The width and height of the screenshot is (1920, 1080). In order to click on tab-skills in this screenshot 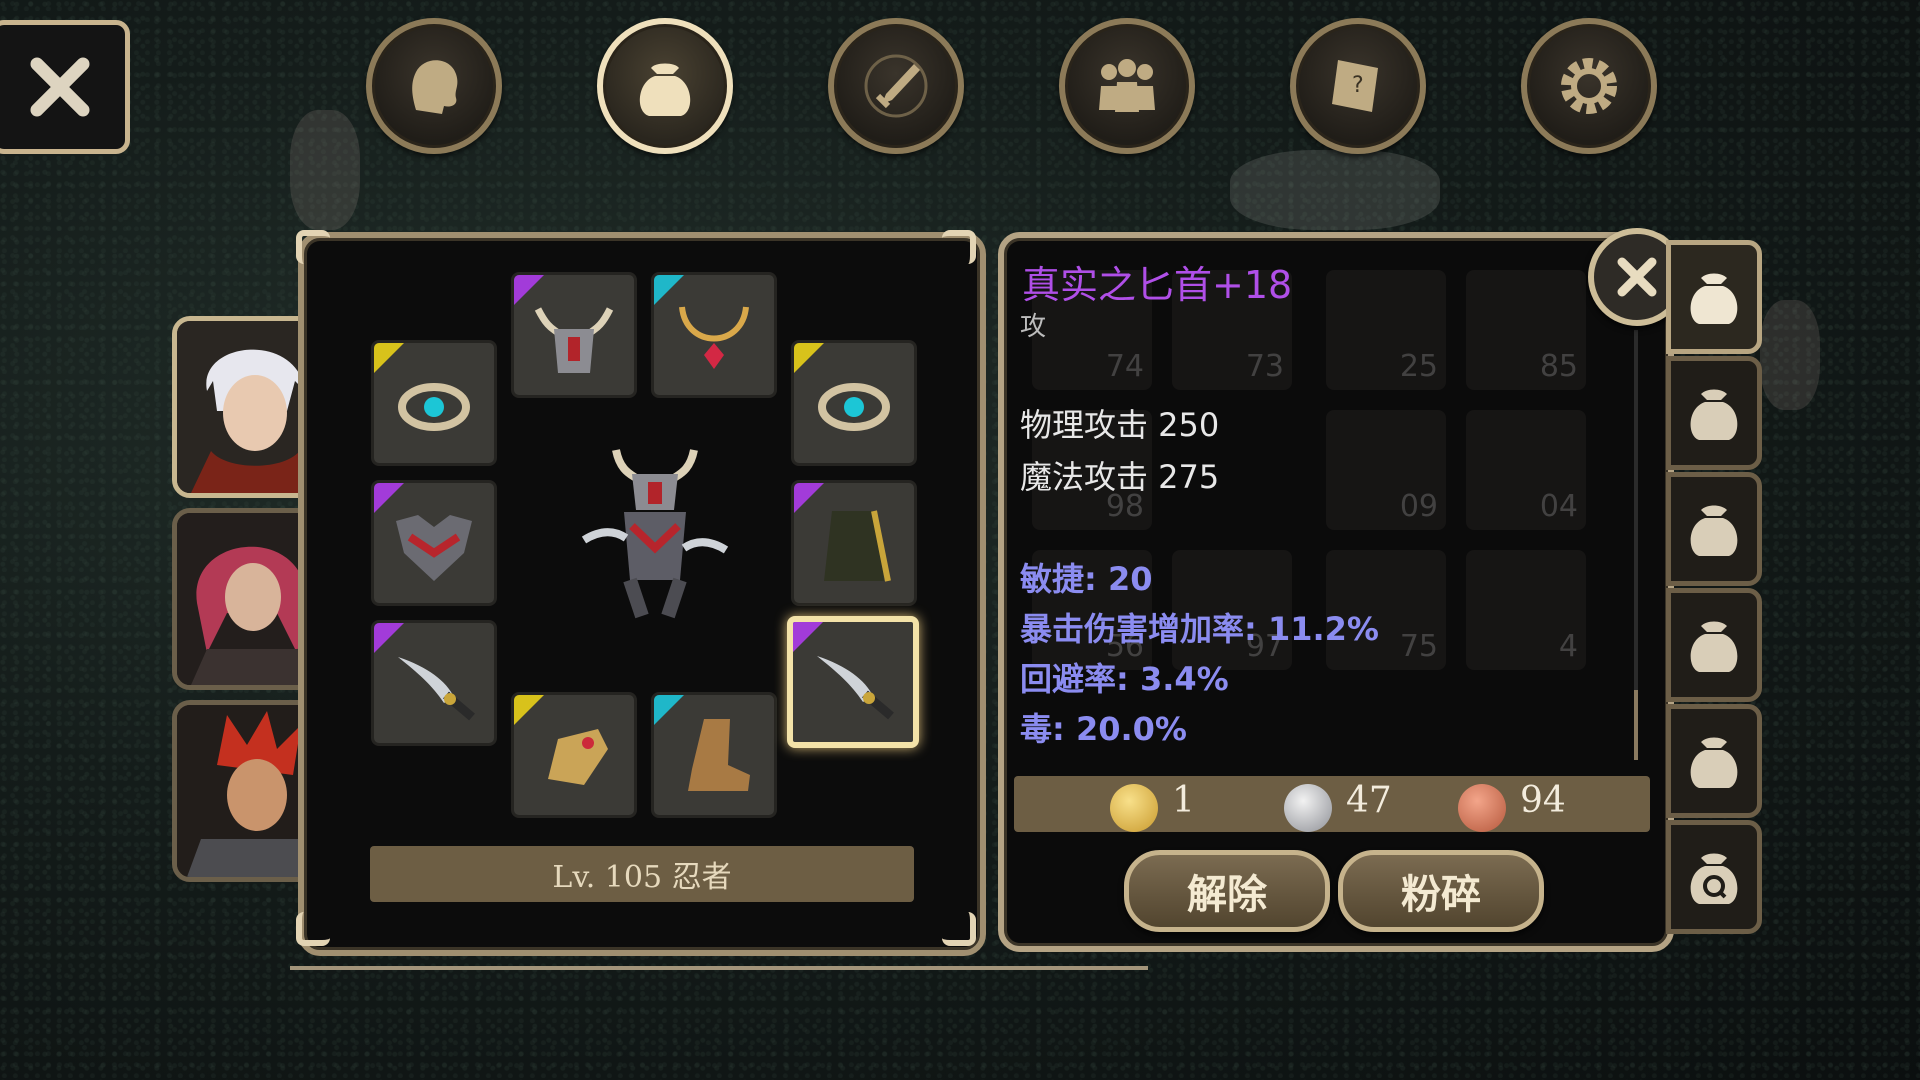, I will do `click(896, 86)`.